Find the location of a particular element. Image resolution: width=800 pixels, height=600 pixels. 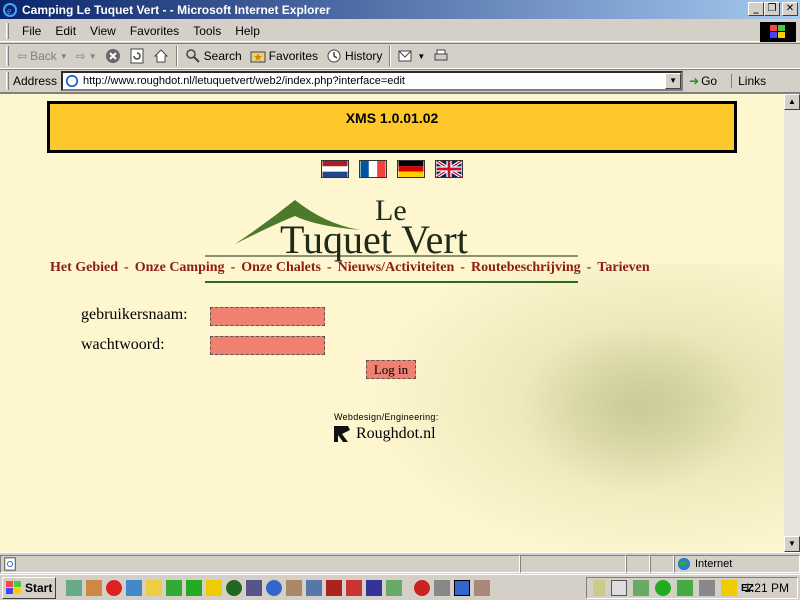

french-flag-icon is located at coordinates (373, 169).